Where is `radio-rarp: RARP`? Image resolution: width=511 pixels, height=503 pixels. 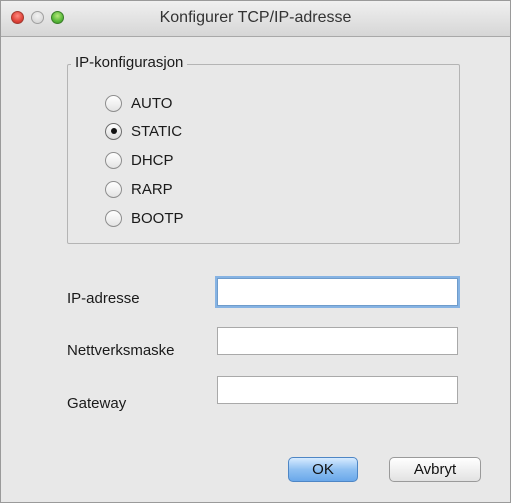
radio-rarp: RARP is located at coordinates (139, 189).